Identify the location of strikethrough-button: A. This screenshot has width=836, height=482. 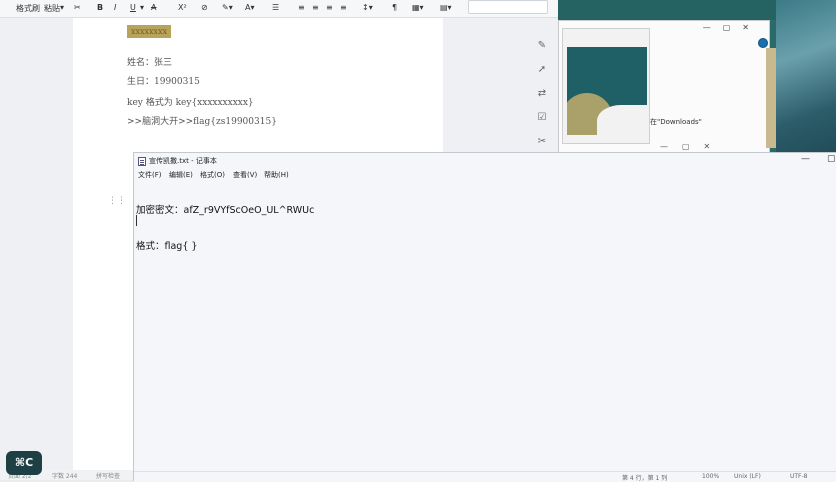
(153, 7).